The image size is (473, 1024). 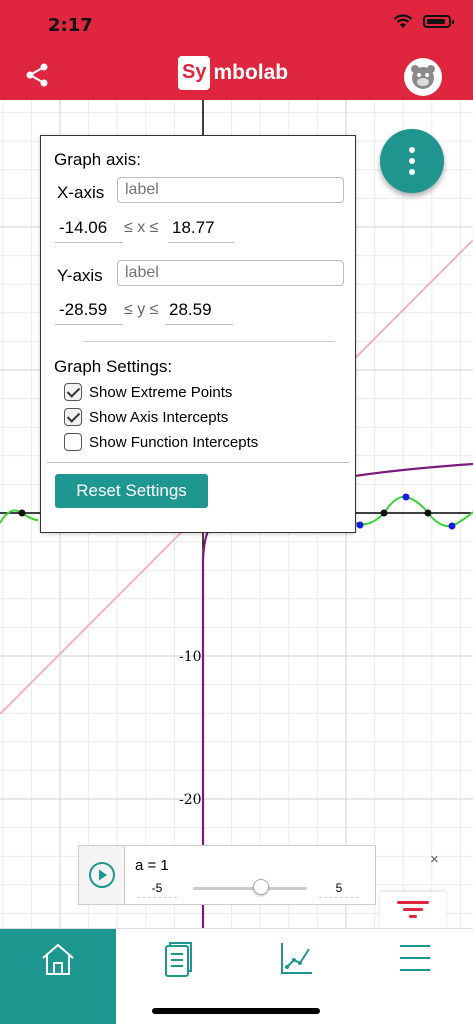 What do you see at coordinates (190, 657) in the screenshot?
I see `y-tick-label: -10` at bounding box center [190, 657].